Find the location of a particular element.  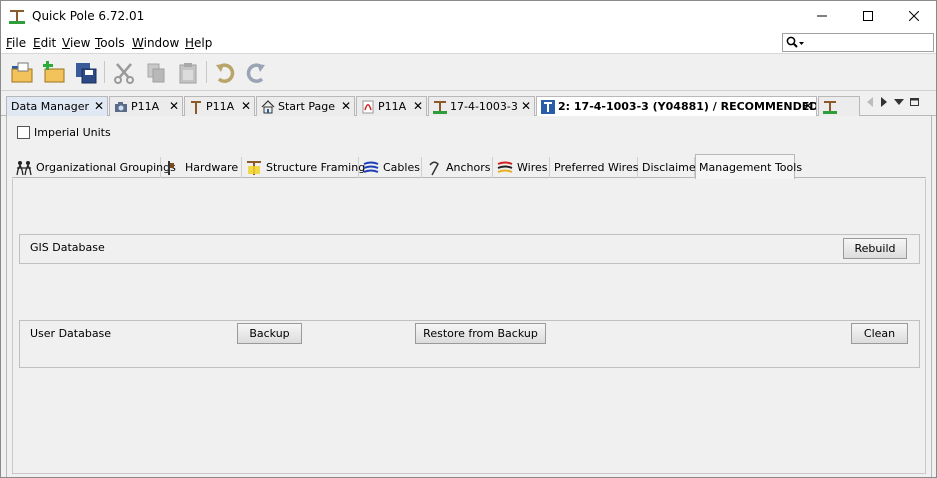

save-button is located at coordinates (86, 73).